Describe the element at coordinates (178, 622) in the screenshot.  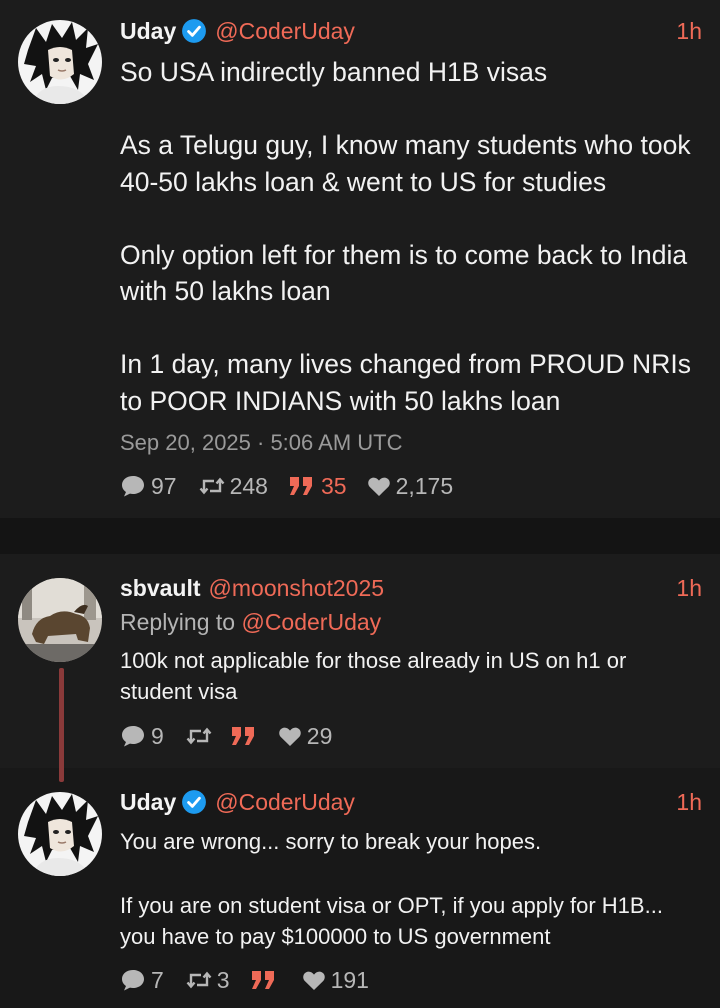
I see `replying-prefix: Replying to` at that location.